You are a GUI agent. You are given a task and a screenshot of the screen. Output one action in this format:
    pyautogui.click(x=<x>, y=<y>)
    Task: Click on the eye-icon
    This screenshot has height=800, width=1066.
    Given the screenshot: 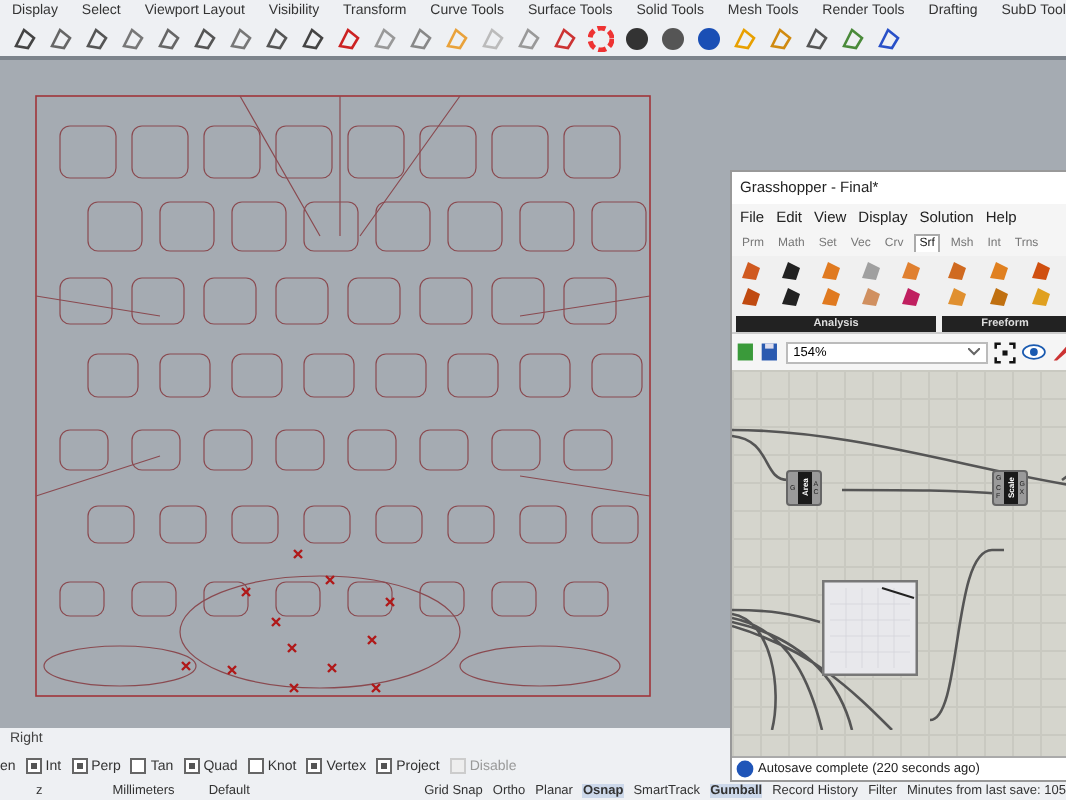 What is the action you would take?
    pyautogui.click(x=1033, y=352)
    